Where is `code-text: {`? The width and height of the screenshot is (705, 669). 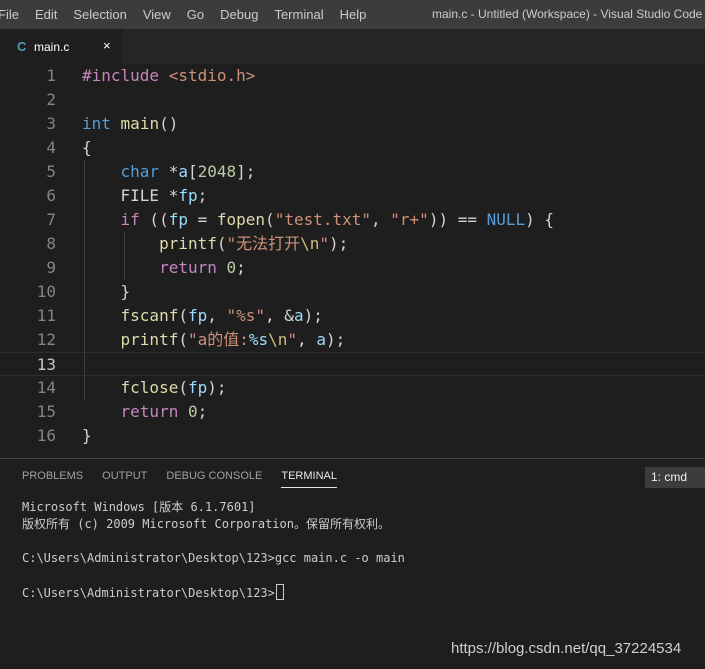
code-text: { is located at coordinates (87, 147).